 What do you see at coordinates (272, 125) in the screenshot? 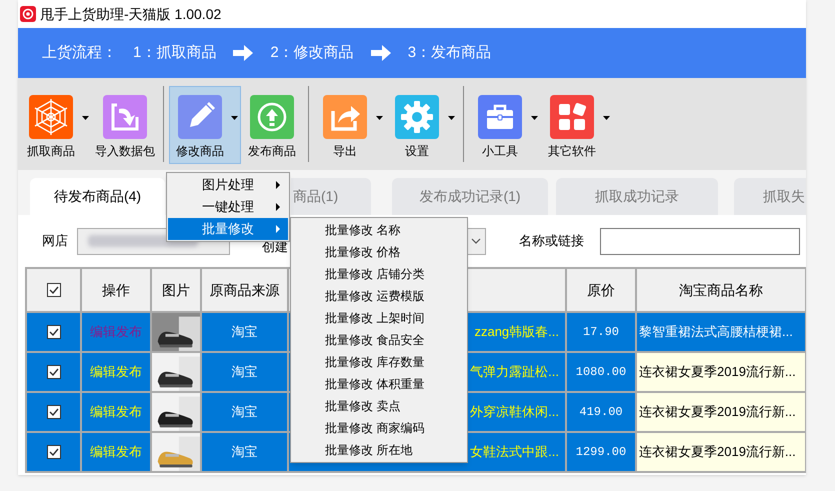
I see `toolbar-button: 发布商品` at bounding box center [272, 125].